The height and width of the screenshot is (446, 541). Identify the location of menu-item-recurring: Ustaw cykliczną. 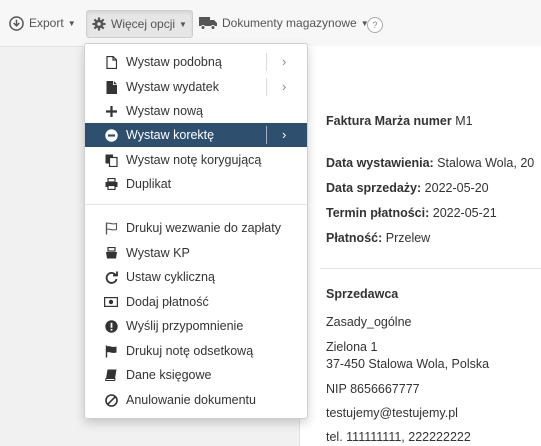
(196, 277).